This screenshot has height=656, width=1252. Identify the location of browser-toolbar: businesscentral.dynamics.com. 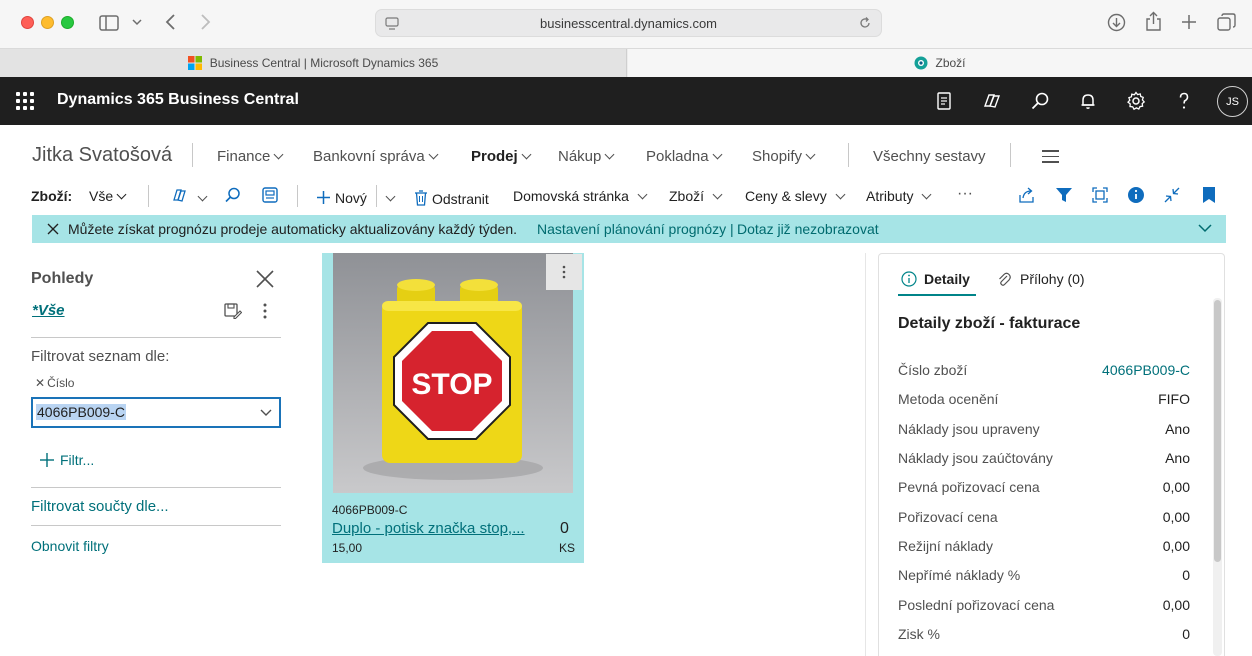
(626, 24).